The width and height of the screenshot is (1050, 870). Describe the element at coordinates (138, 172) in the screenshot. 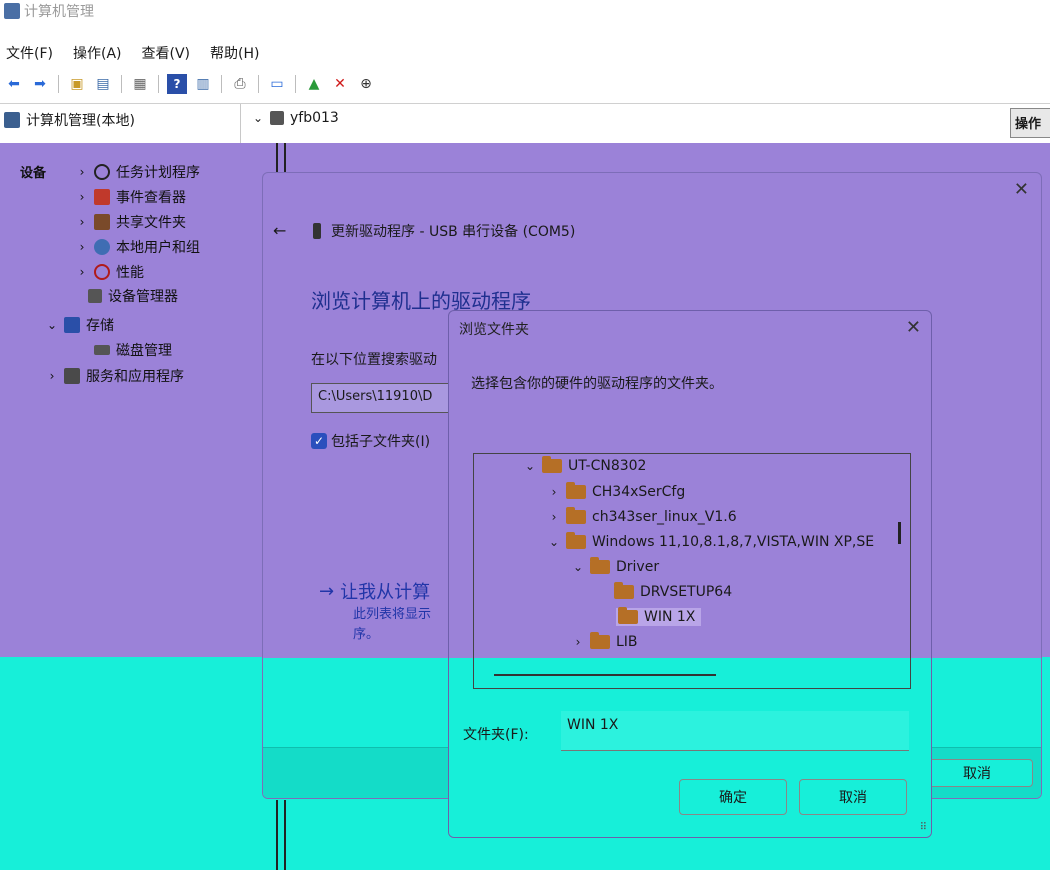

I see `tree-item-task-scheduler: › 任务计划程序` at that location.